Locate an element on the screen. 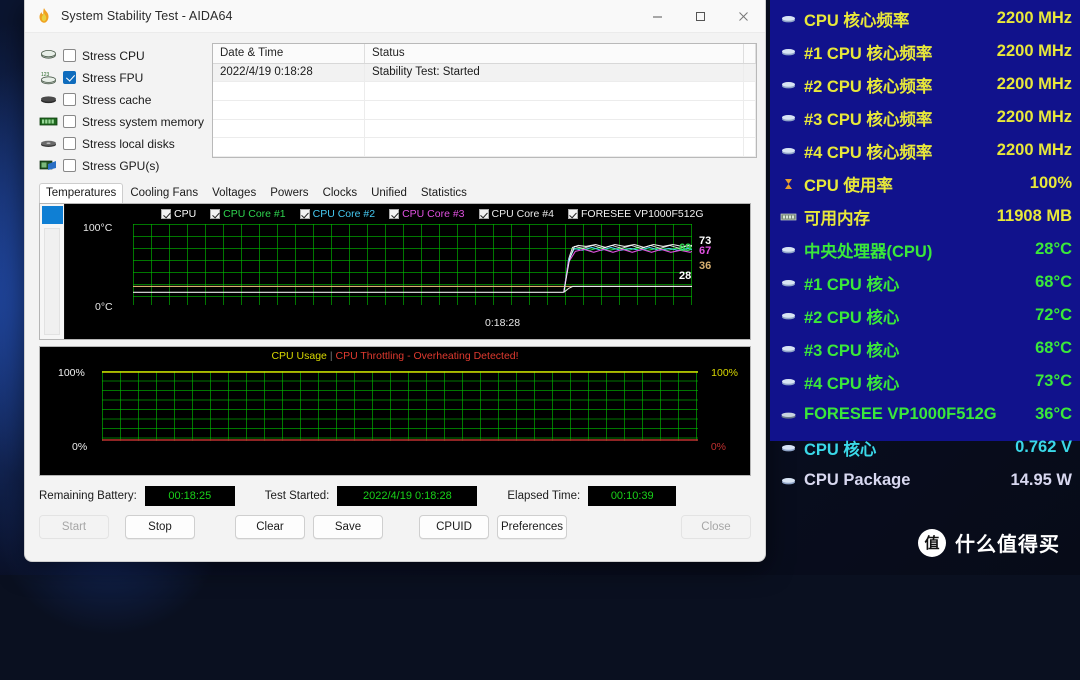 The height and width of the screenshot is (680, 1080). legend-checkbox-ssd is located at coordinates (572, 214).